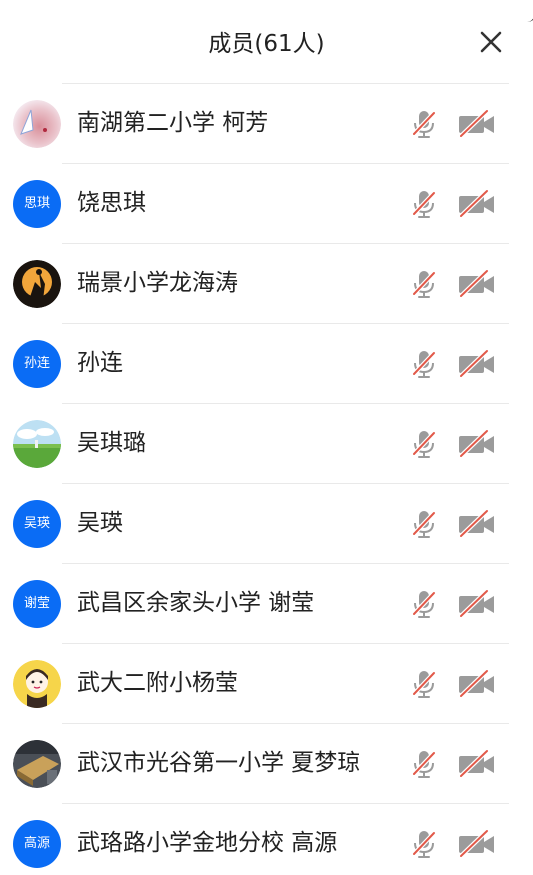  I want to click on member-row: 思琪 饶思琪, so click(261, 203).